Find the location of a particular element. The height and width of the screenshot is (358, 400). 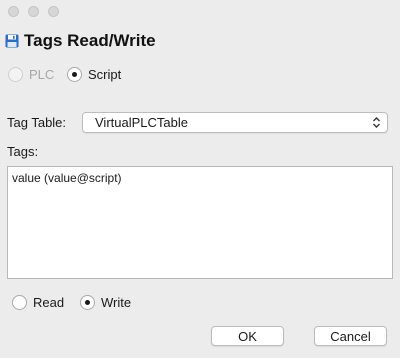

radio-script-label: Script is located at coordinates (105, 74).